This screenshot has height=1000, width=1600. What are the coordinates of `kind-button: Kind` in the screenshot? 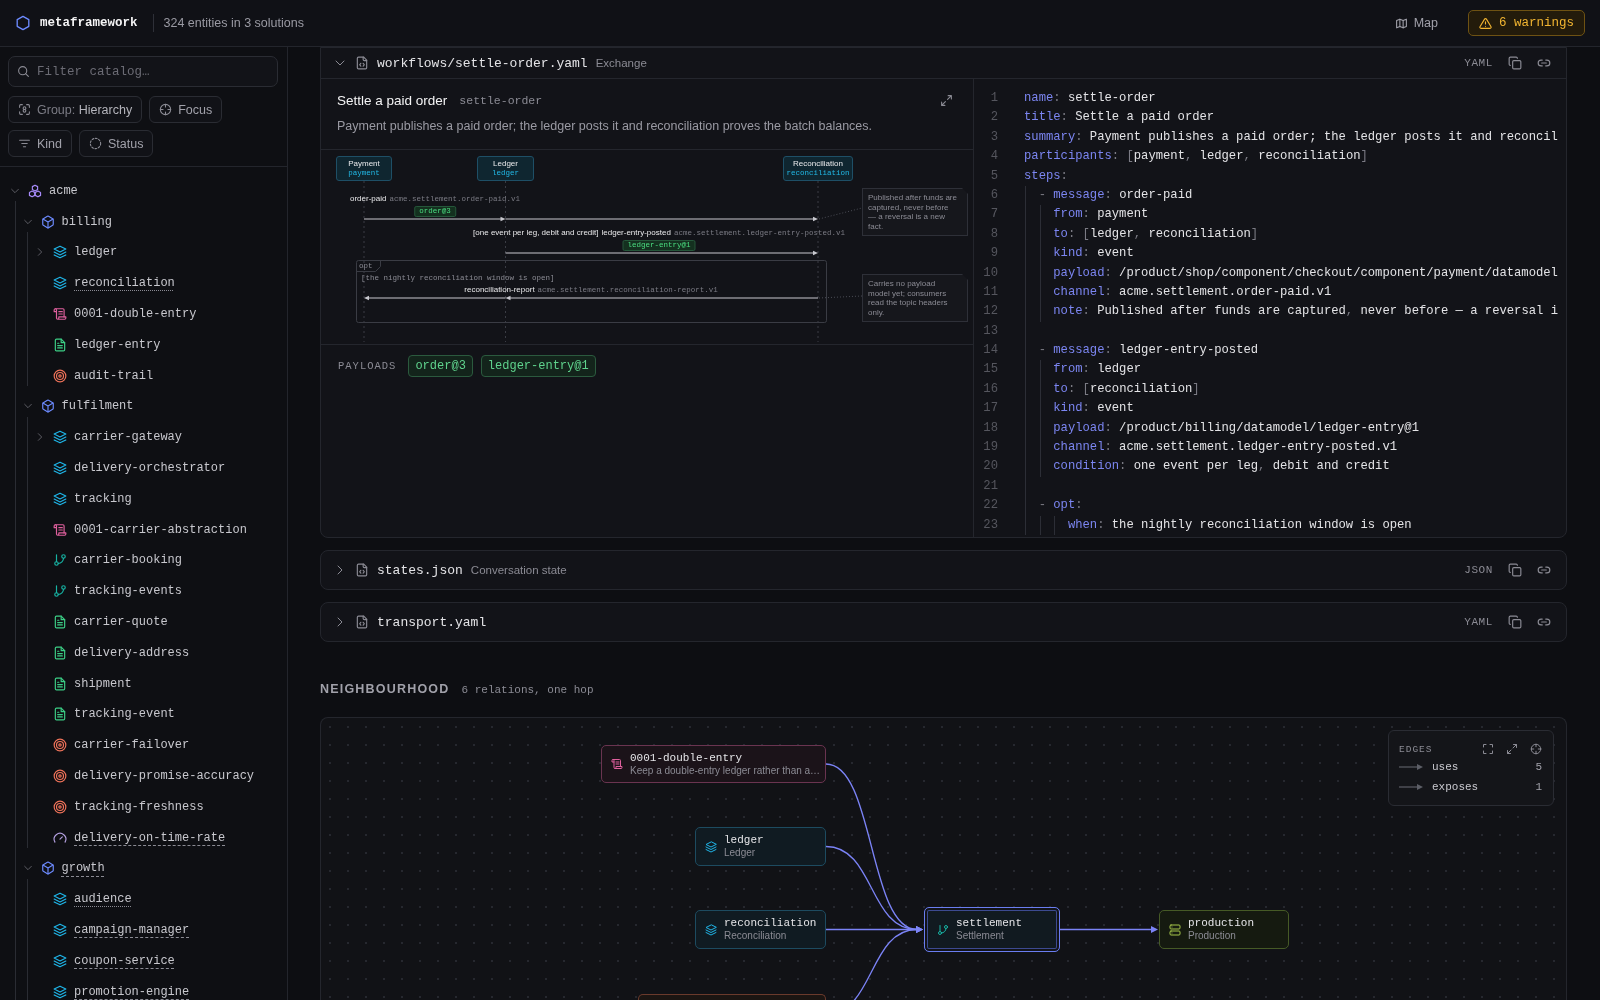 It's located at (40, 143).